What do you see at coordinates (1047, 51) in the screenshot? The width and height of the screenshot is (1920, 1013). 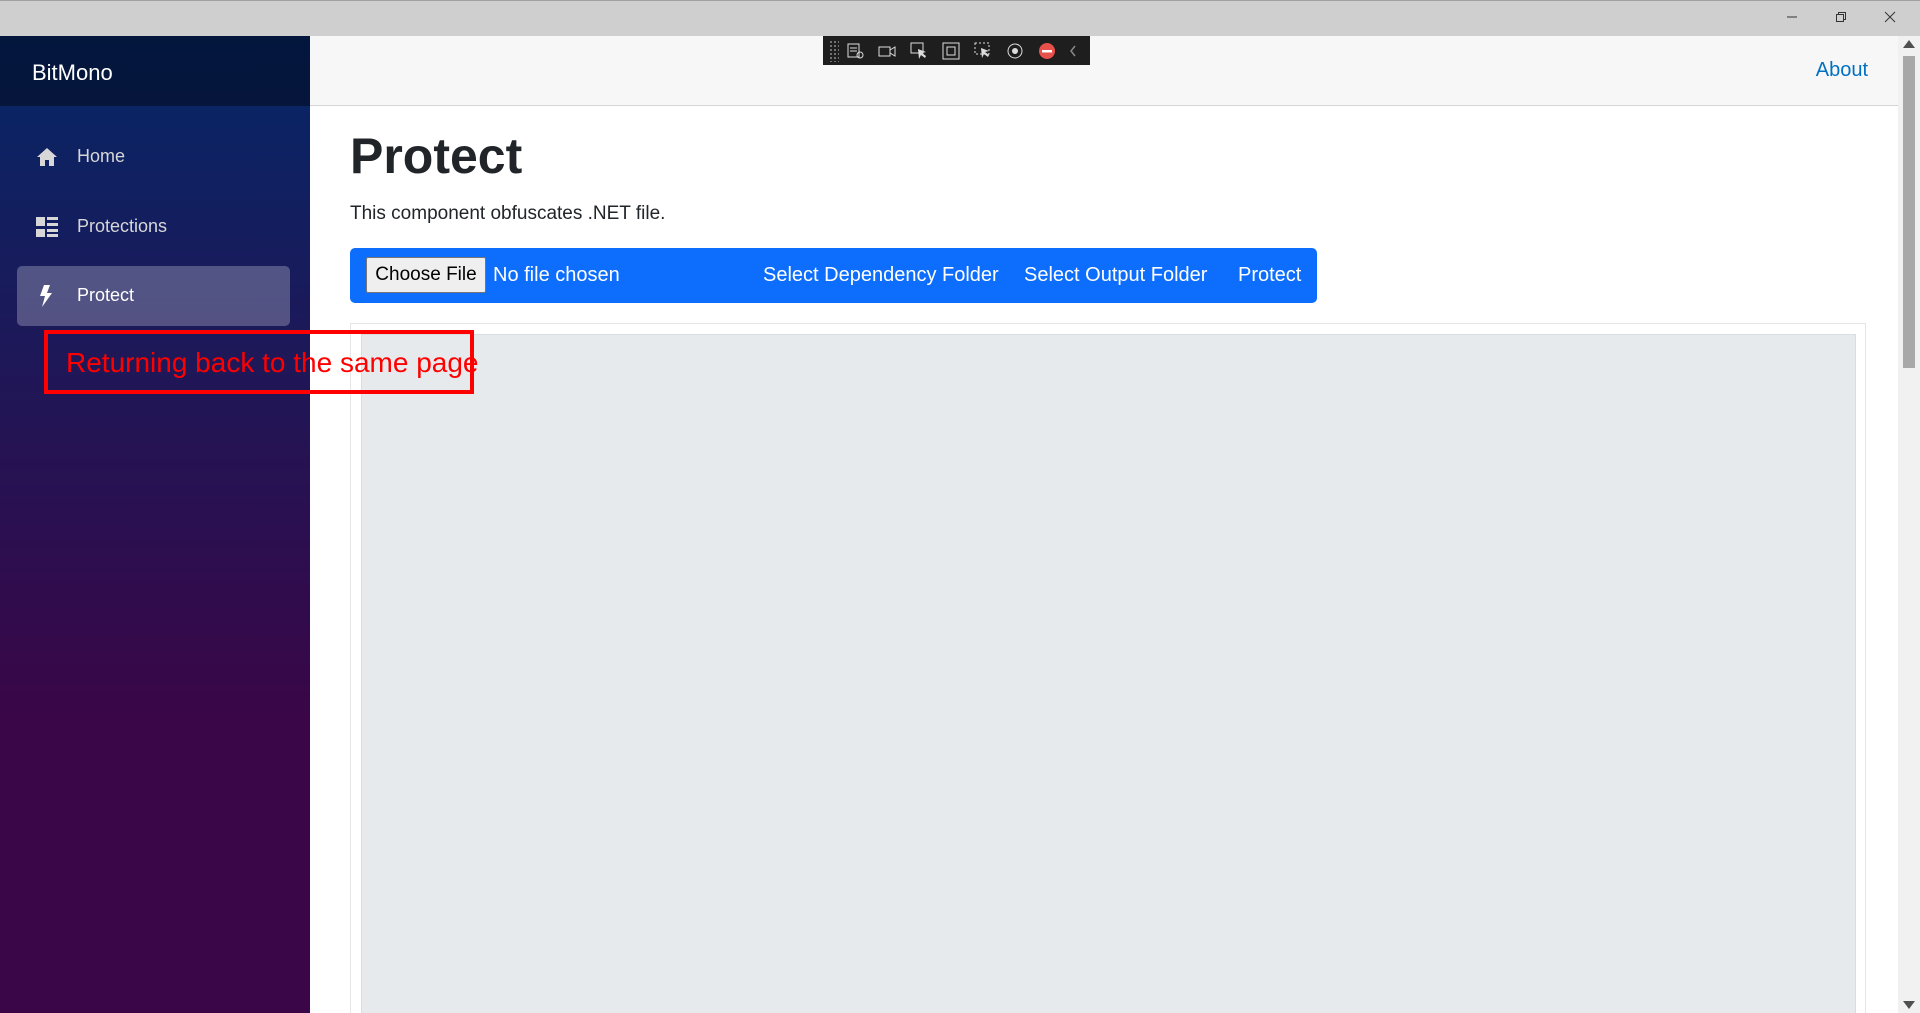 I see `stop-icon` at bounding box center [1047, 51].